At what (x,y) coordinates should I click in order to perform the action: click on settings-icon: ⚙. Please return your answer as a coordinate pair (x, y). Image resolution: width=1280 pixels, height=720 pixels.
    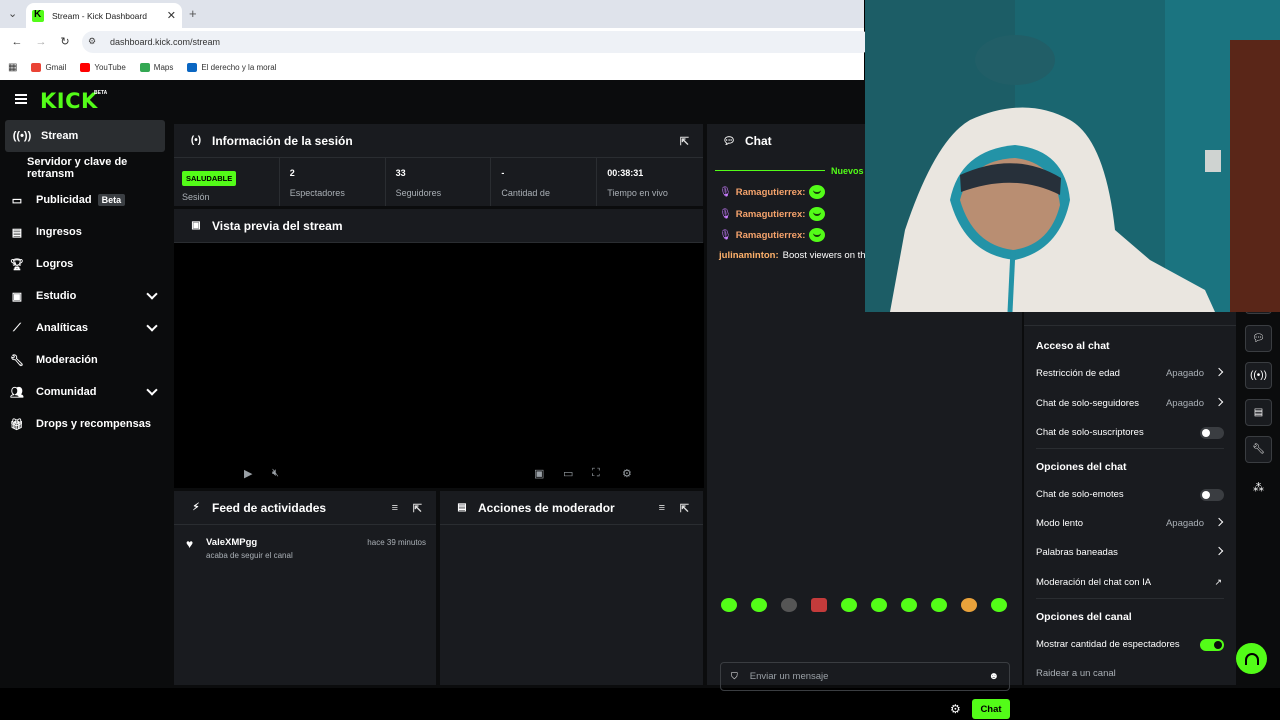
    Looking at the image, I should click on (627, 473).